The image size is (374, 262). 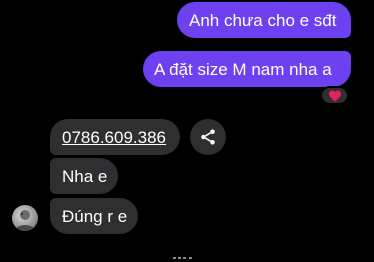 What do you see at coordinates (182, 258) in the screenshot?
I see `timestamp-partial` at bounding box center [182, 258].